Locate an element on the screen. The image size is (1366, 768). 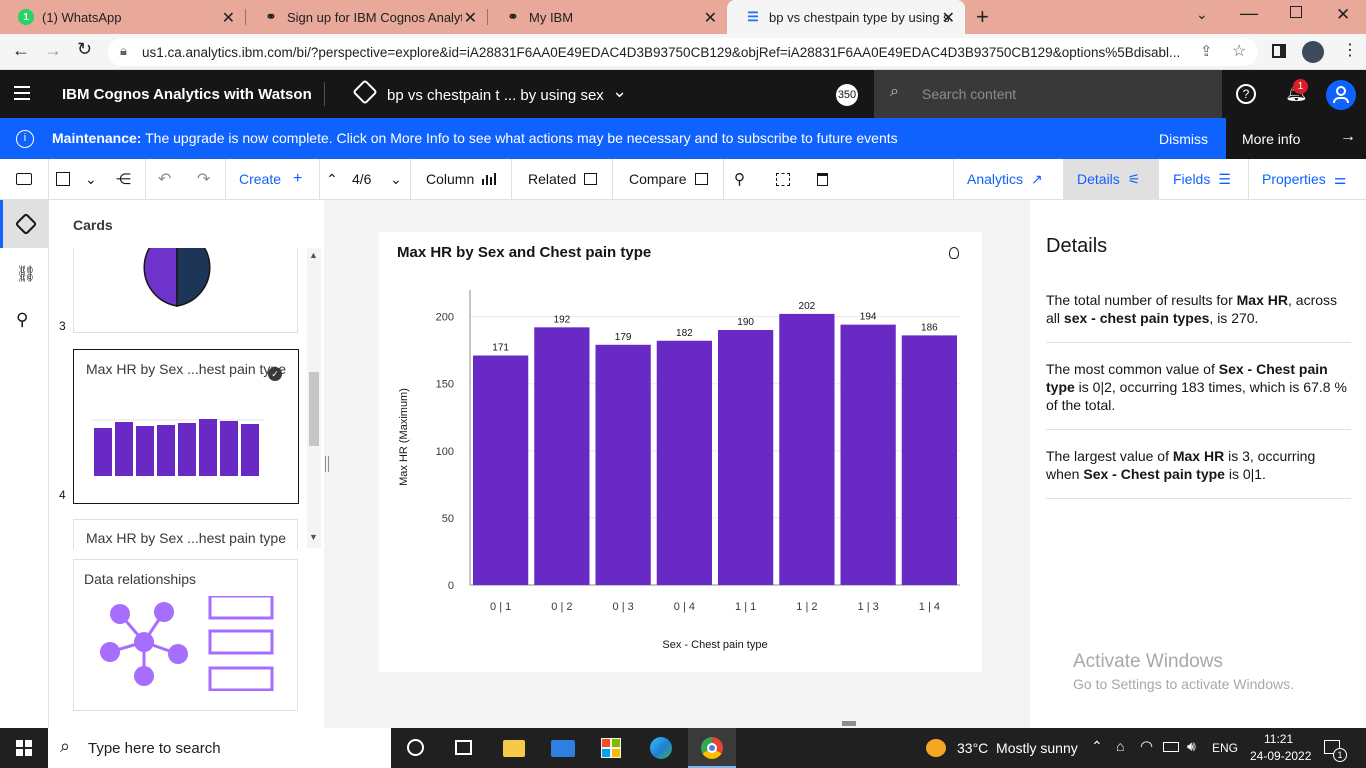
clock-date: 24-09-2022 is located at coordinates (1280, 756).